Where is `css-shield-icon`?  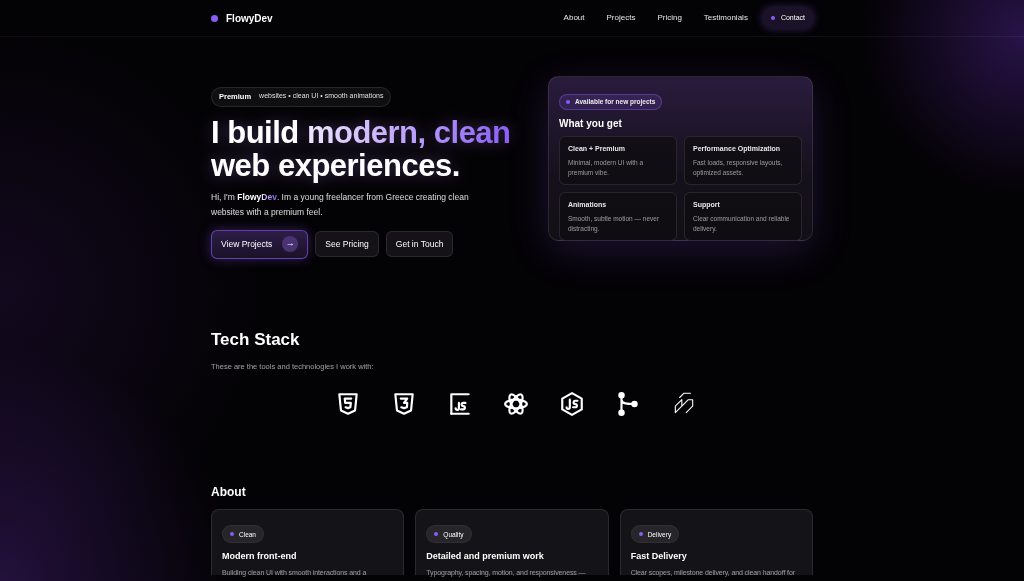 css-shield-icon is located at coordinates (404, 404).